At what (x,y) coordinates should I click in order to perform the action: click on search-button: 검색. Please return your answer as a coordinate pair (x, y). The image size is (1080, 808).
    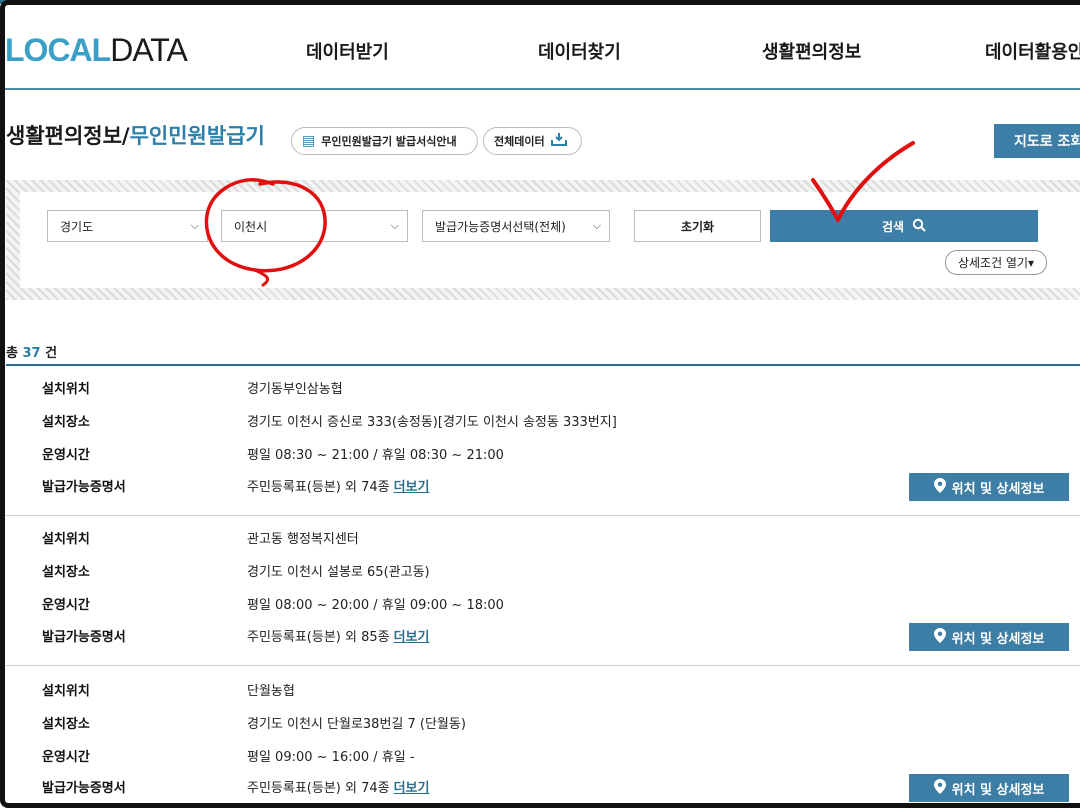
    Looking at the image, I should click on (904, 226).